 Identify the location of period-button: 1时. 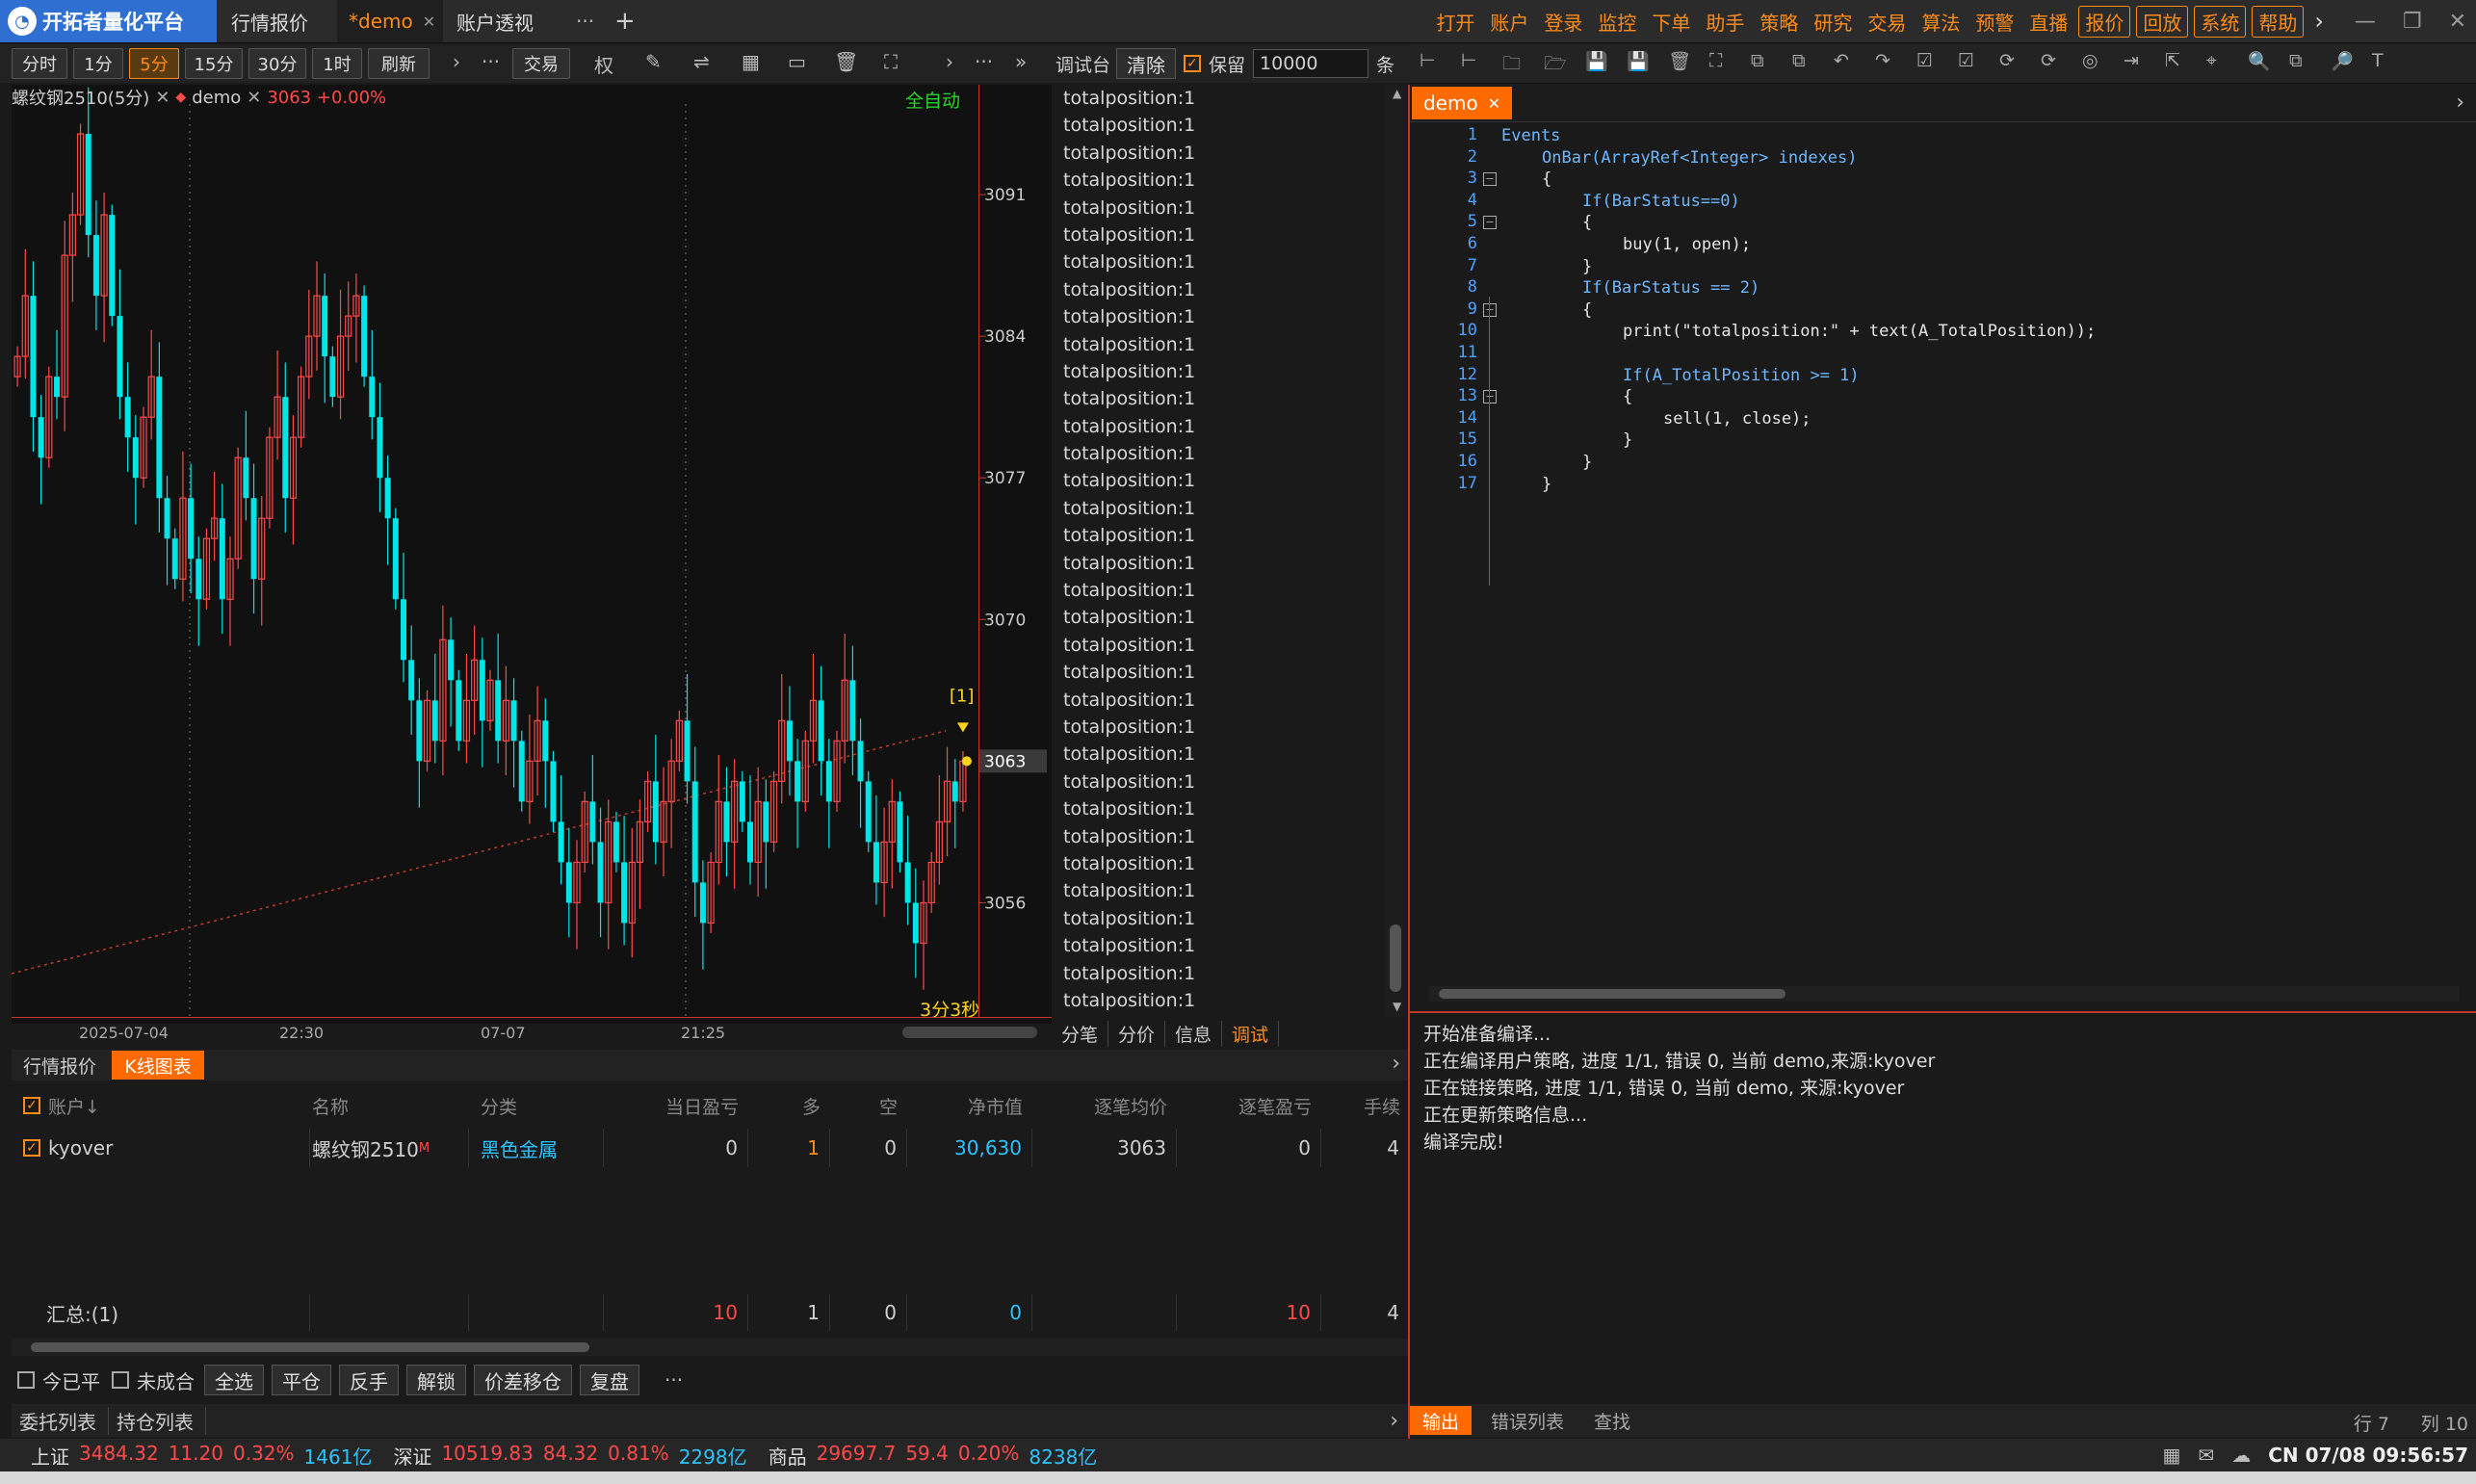
(337, 64).